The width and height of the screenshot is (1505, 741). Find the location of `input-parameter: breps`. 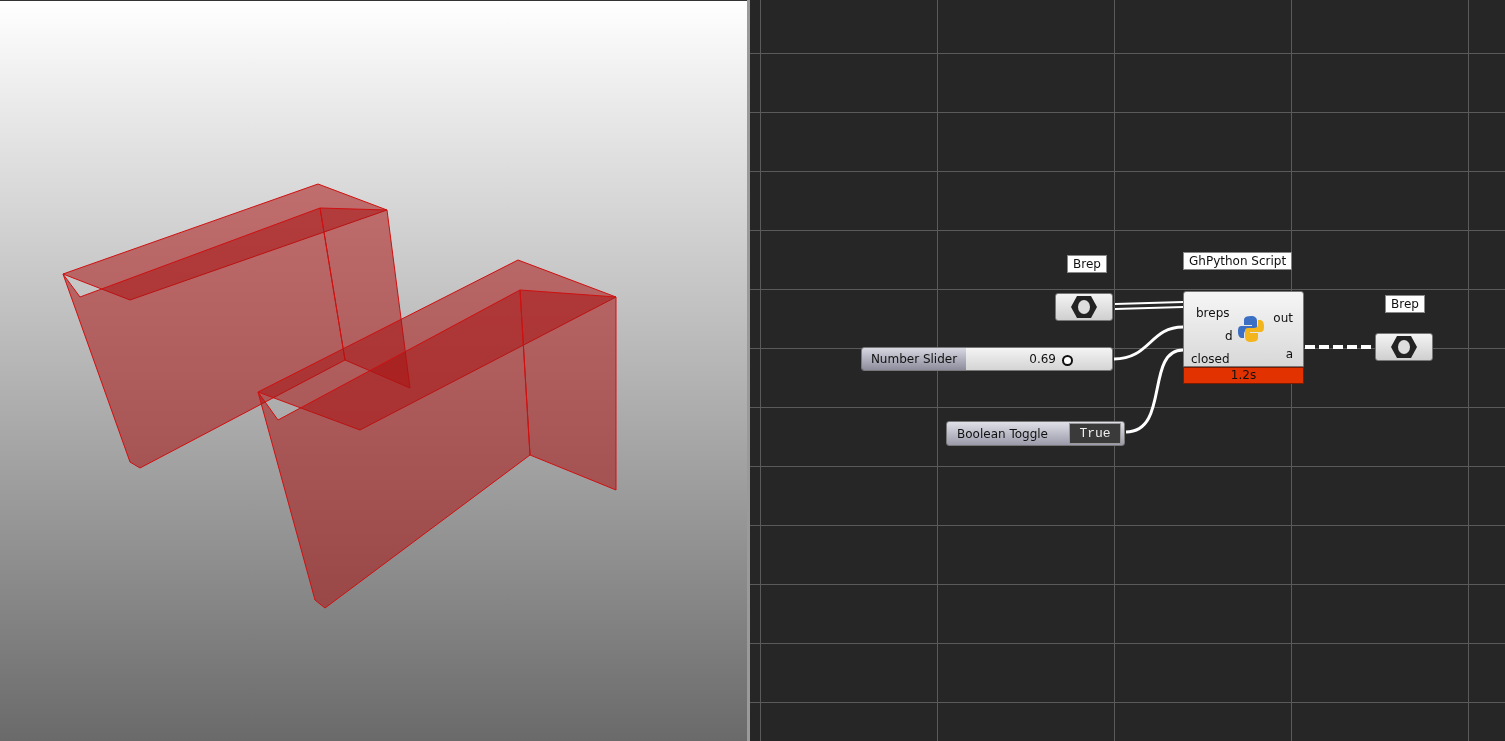

input-parameter: breps is located at coordinates (1213, 313).